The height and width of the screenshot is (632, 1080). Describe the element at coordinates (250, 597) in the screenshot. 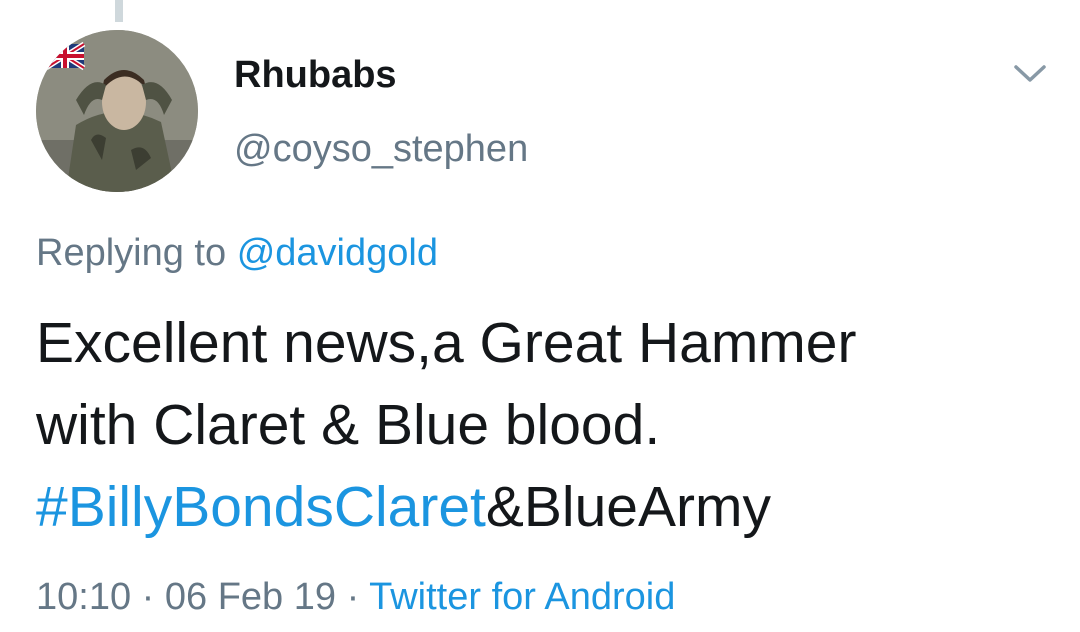

I see `tweet-date: 06 Feb 19` at that location.